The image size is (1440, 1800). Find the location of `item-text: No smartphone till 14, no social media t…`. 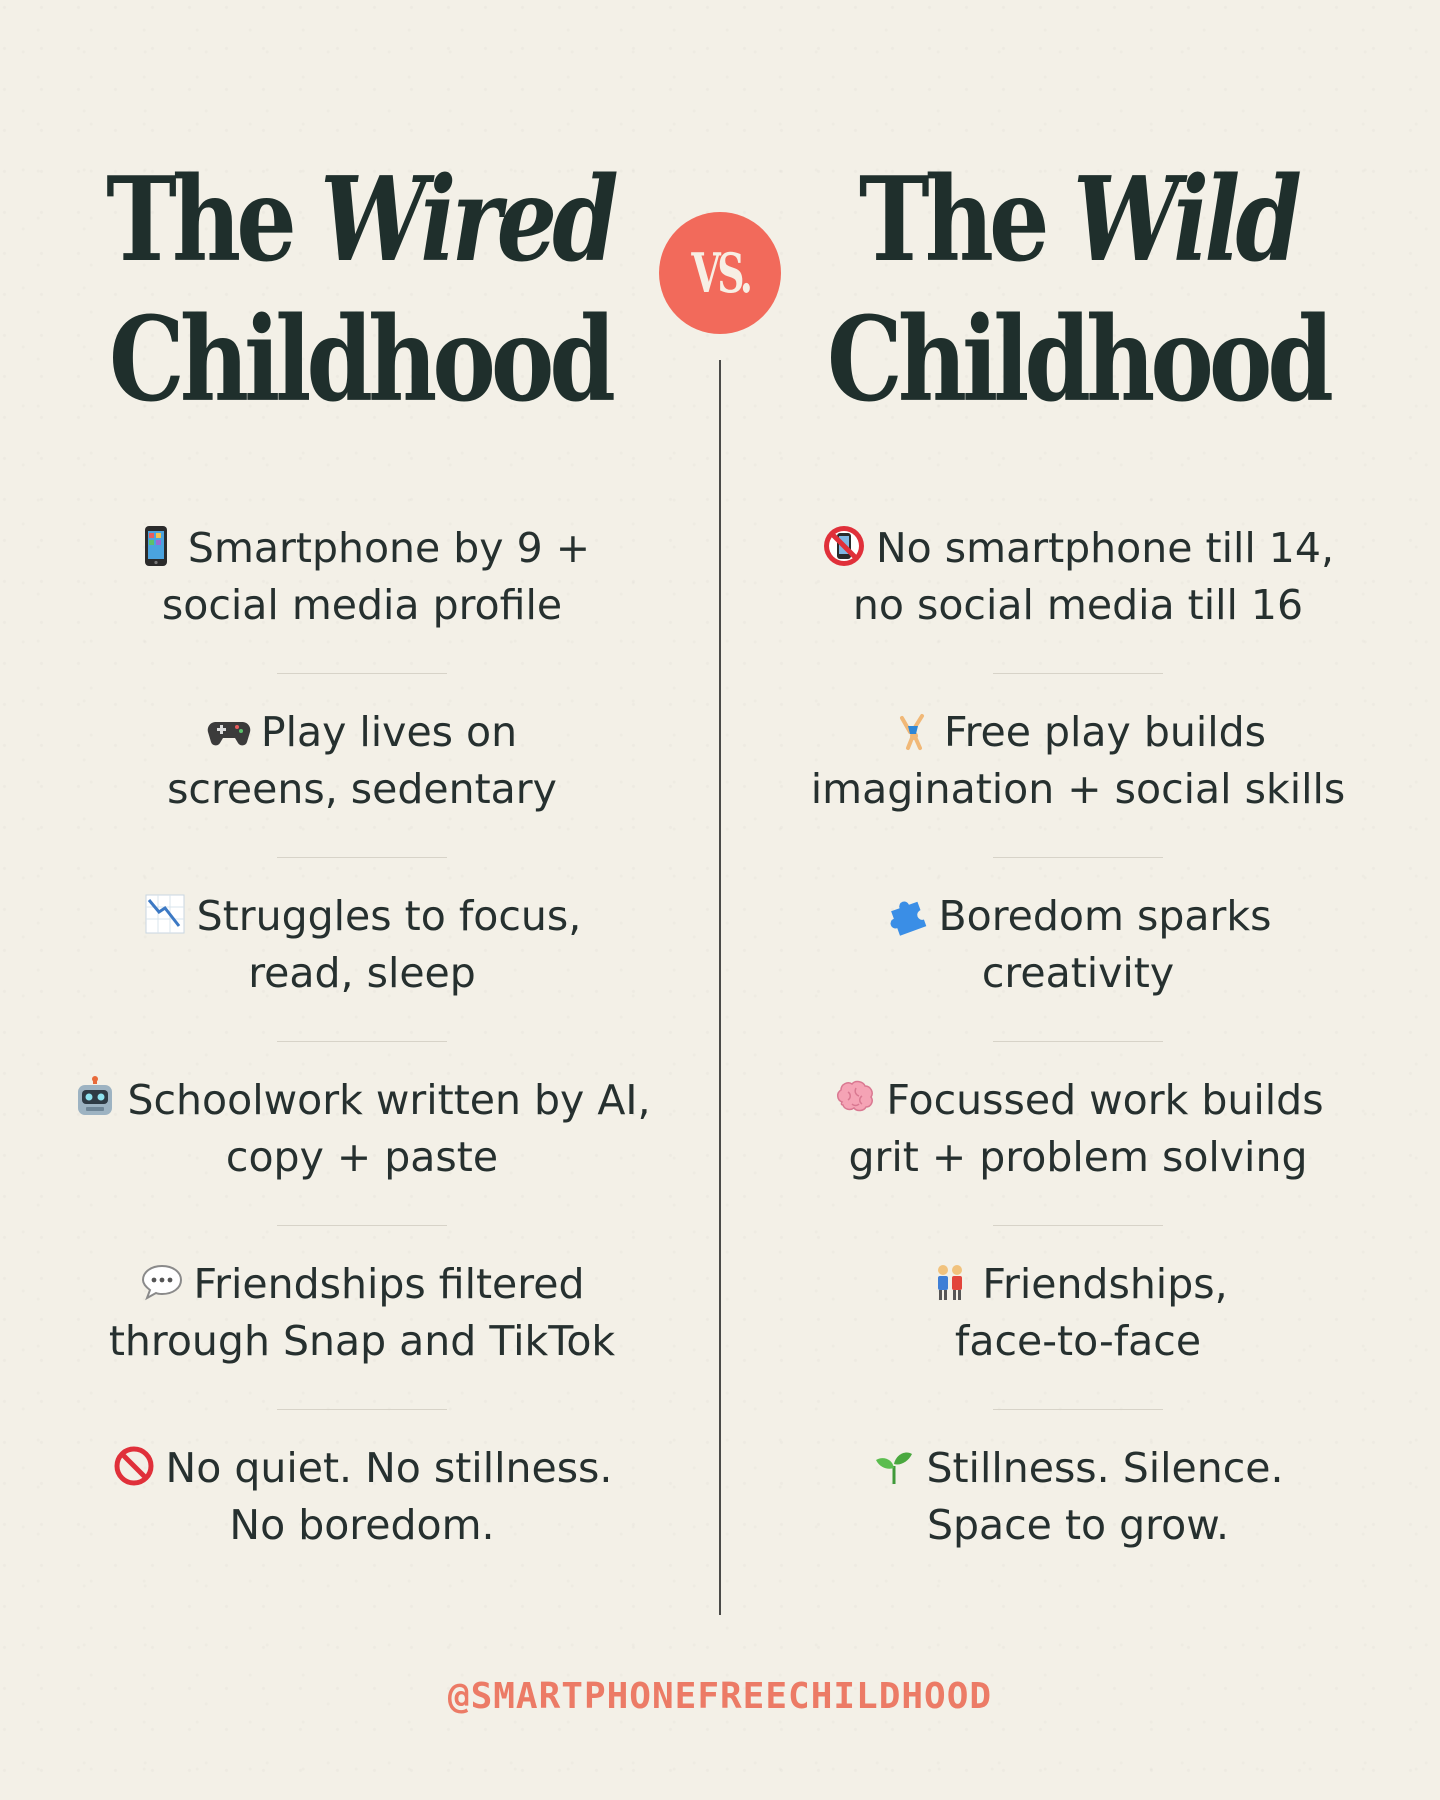

item-text: No smartphone till 14, no social media t… is located at coordinates (1093, 576).